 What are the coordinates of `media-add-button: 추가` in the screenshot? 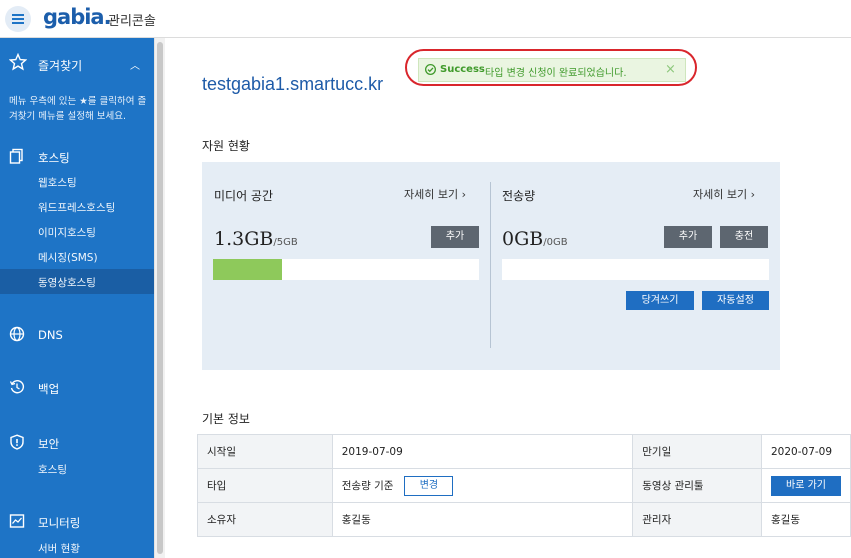 It's located at (455, 237).